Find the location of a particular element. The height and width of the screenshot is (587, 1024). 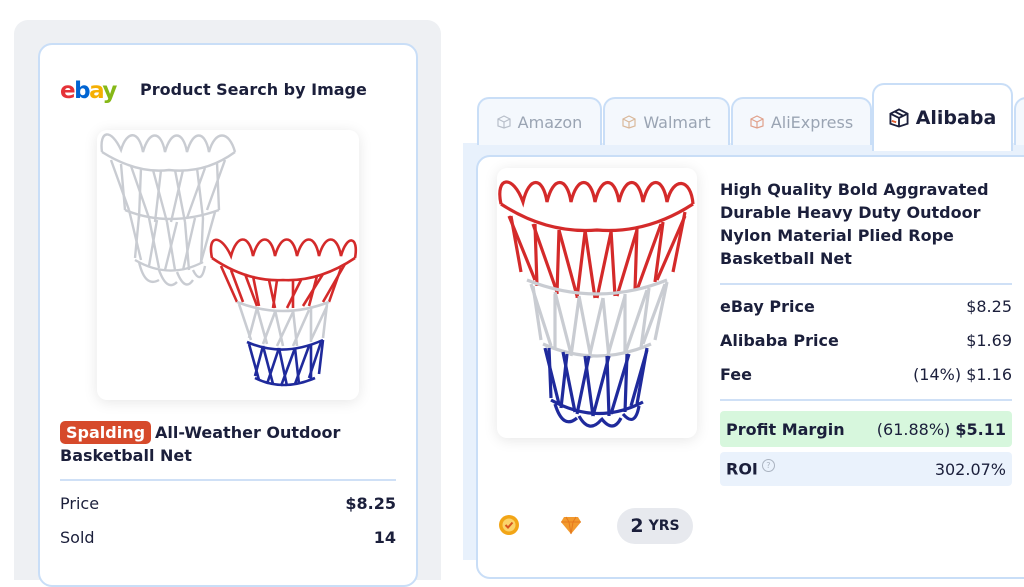

tab-label: Alibaba is located at coordinates (956, 118).